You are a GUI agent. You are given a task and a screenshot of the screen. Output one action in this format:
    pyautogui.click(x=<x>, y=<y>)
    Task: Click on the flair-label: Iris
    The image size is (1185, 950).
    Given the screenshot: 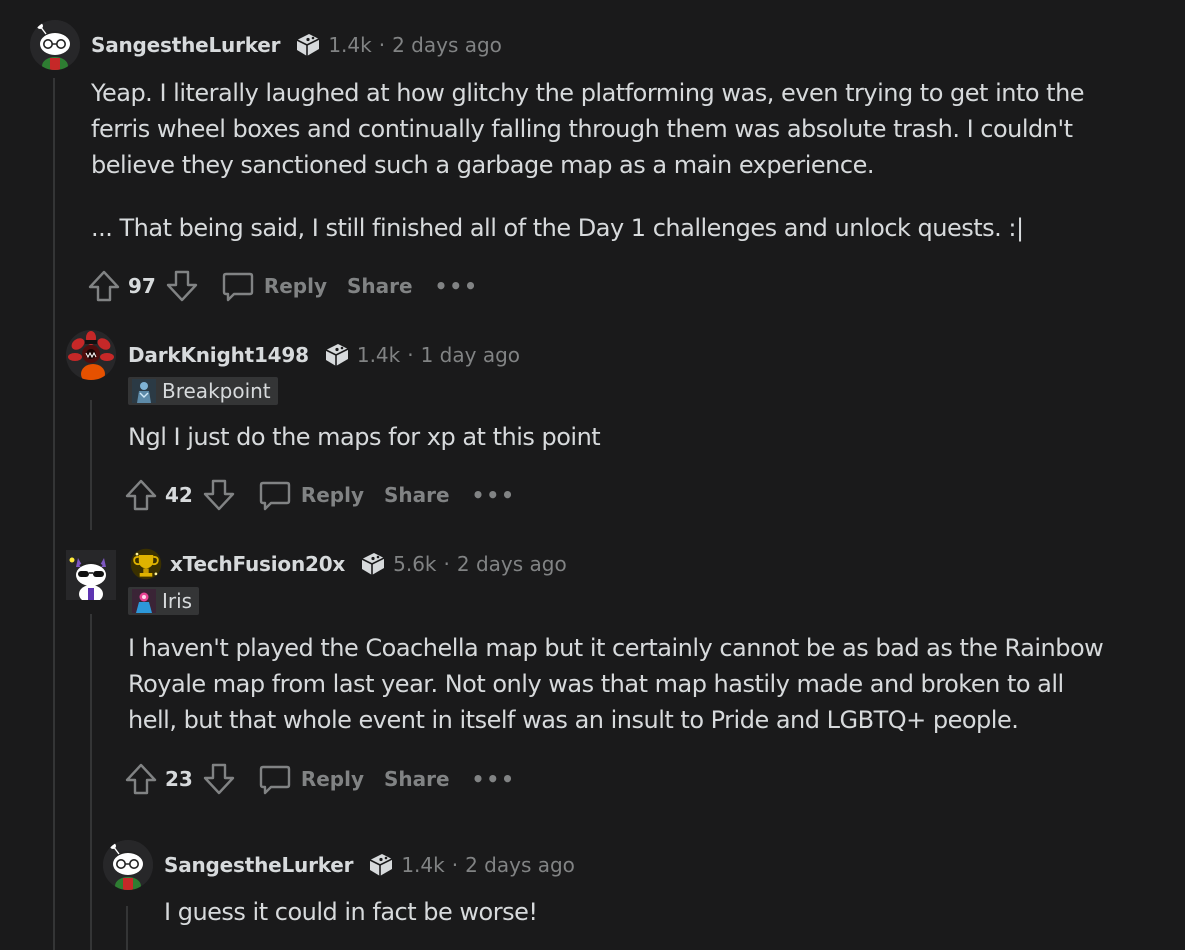 What is the action you would take?
    pyautogui.click(x=177, y=601)
    